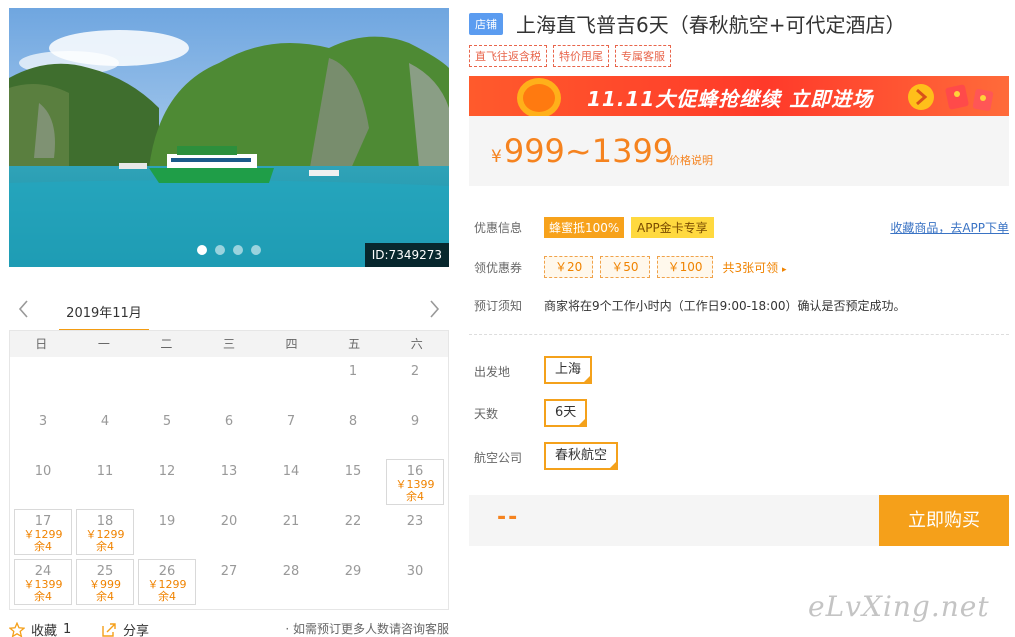 The width and height of the screenshot is (1015, 637). I want to click on calendar-day-available: 25 ￥999 余4, so click(105, 582).